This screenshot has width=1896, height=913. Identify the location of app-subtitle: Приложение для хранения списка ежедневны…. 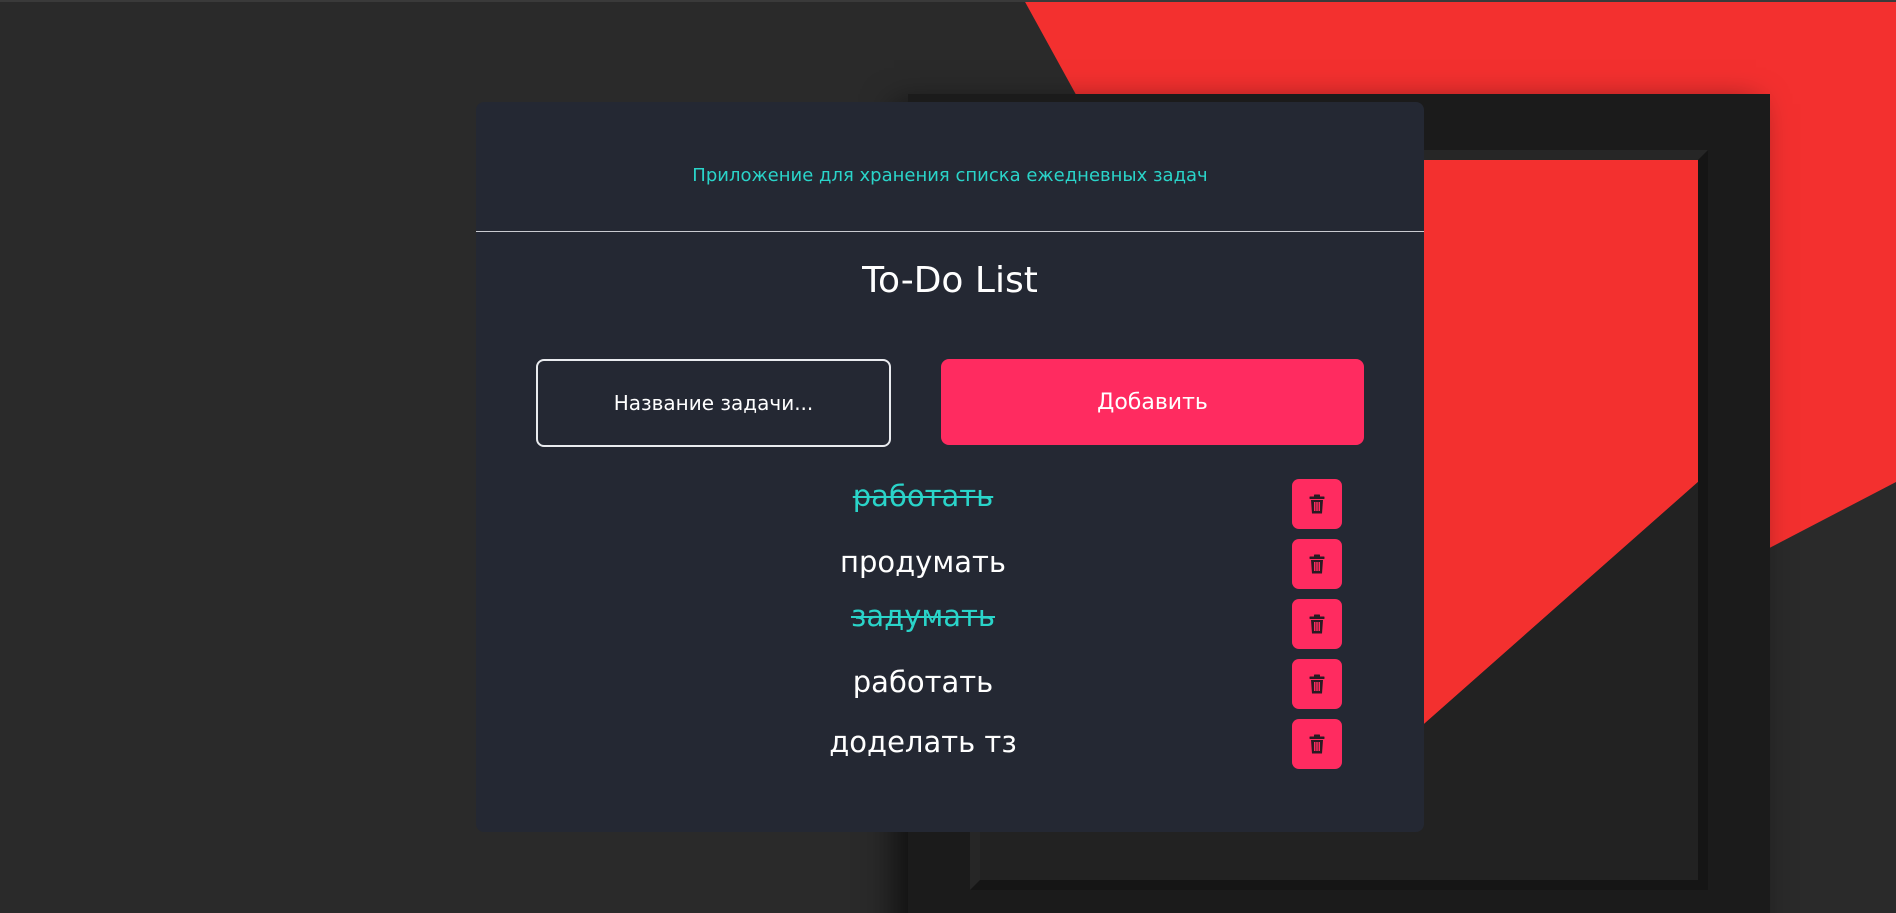
(950, 175).